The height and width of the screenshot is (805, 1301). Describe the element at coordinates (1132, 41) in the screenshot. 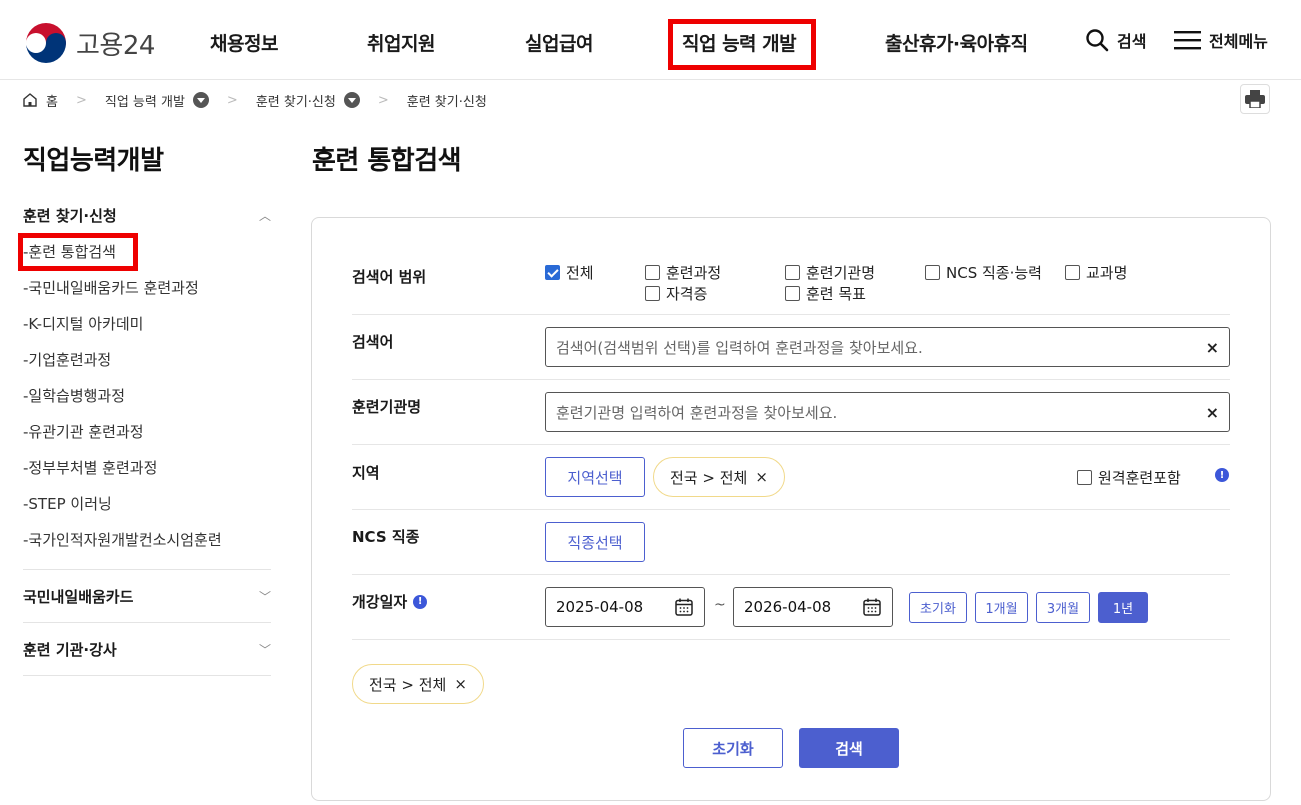

I see `search-button-label: 검색` at that location.